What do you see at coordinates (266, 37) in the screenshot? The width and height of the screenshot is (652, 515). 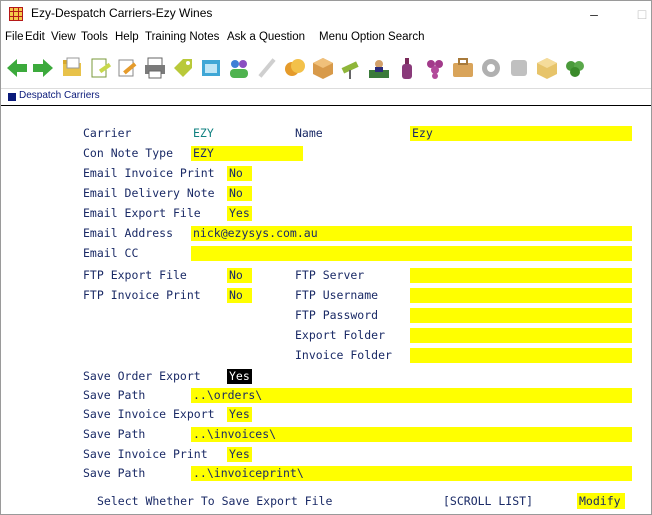 I see `menu-ask-a-question: Ask a Question` at bounding box center [266, 37].